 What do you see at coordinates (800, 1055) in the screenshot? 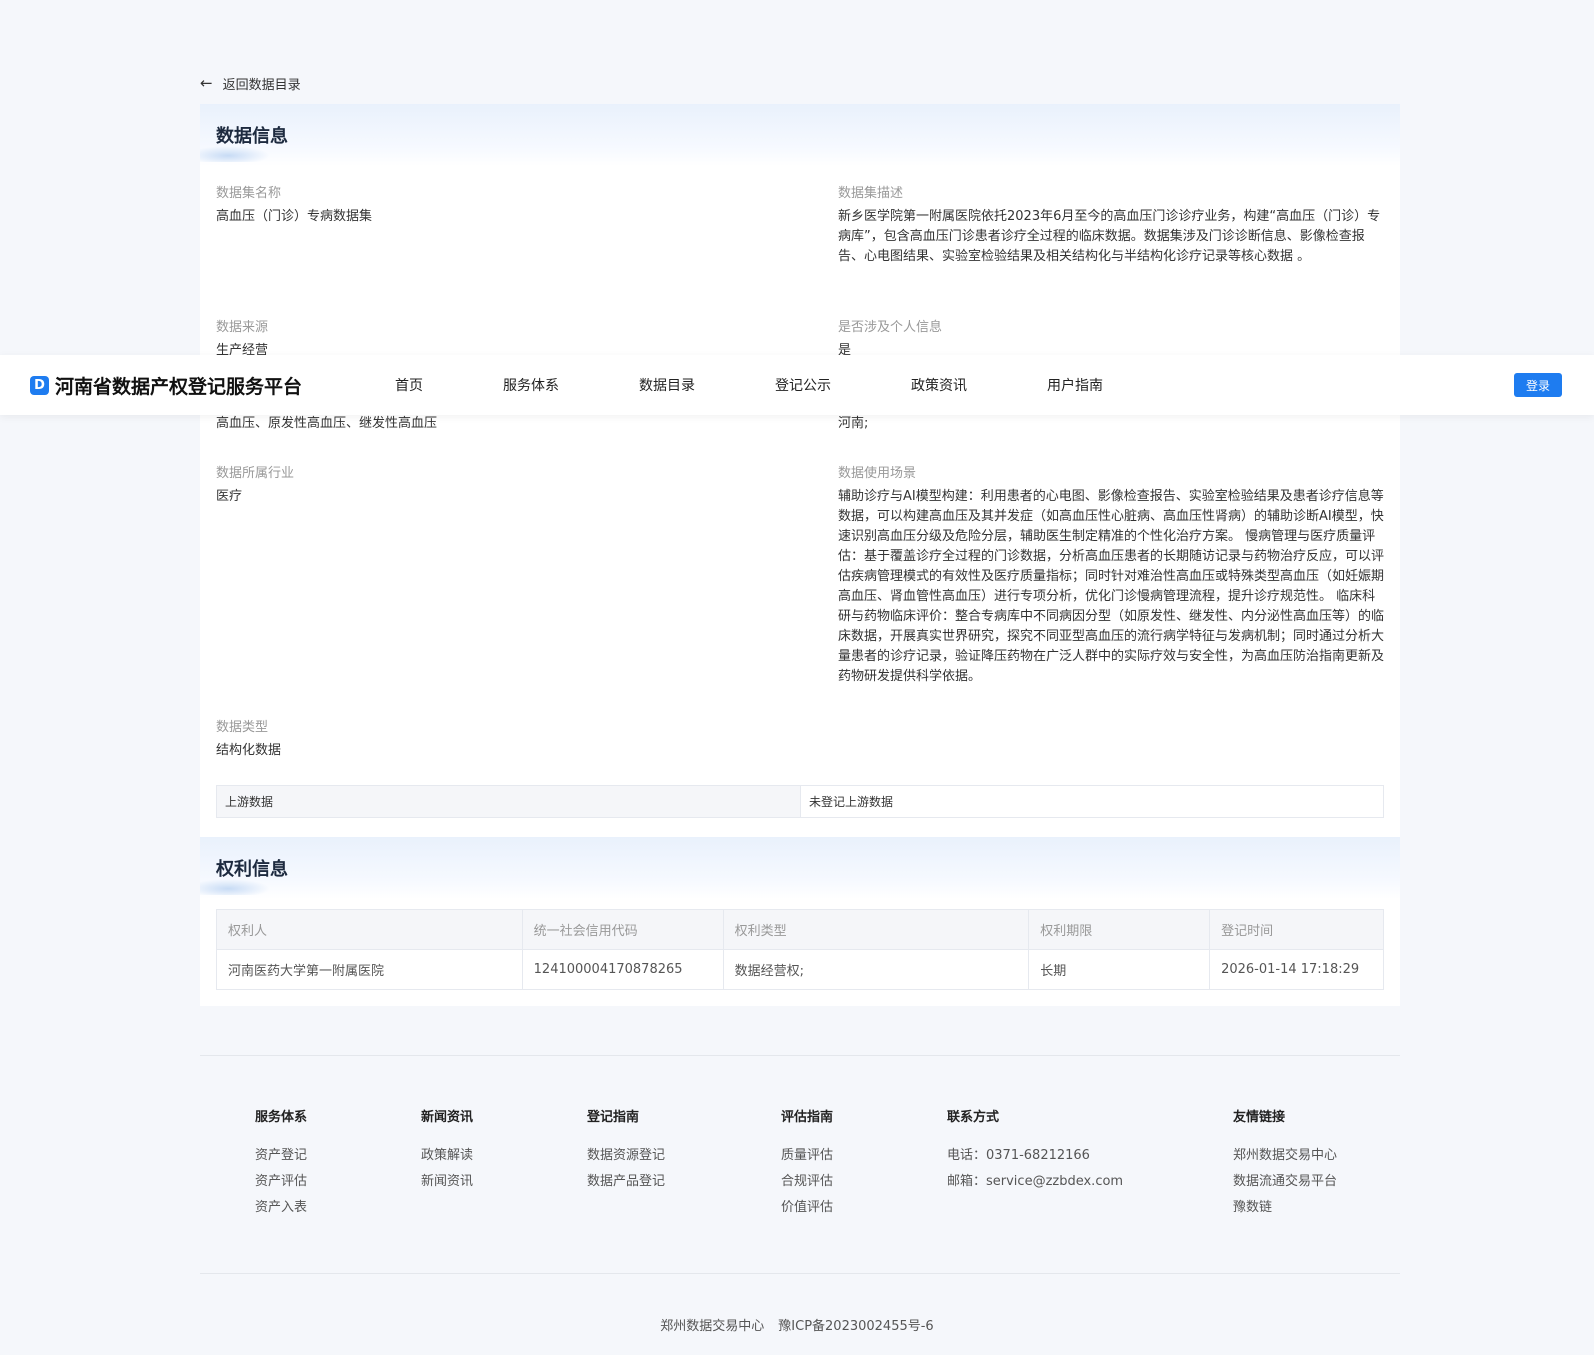
I see `footer-divider` at bounding box center [800, 1055].